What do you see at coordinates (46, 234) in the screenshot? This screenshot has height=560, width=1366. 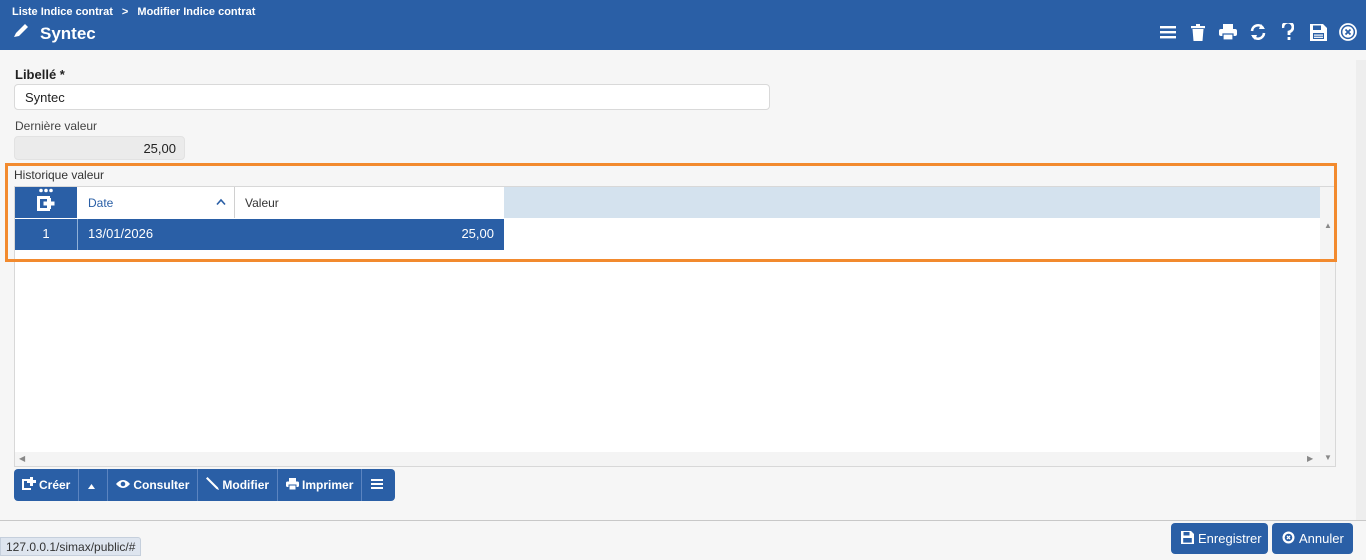 I see `row-number: 1` at bounding box center [46, 234].